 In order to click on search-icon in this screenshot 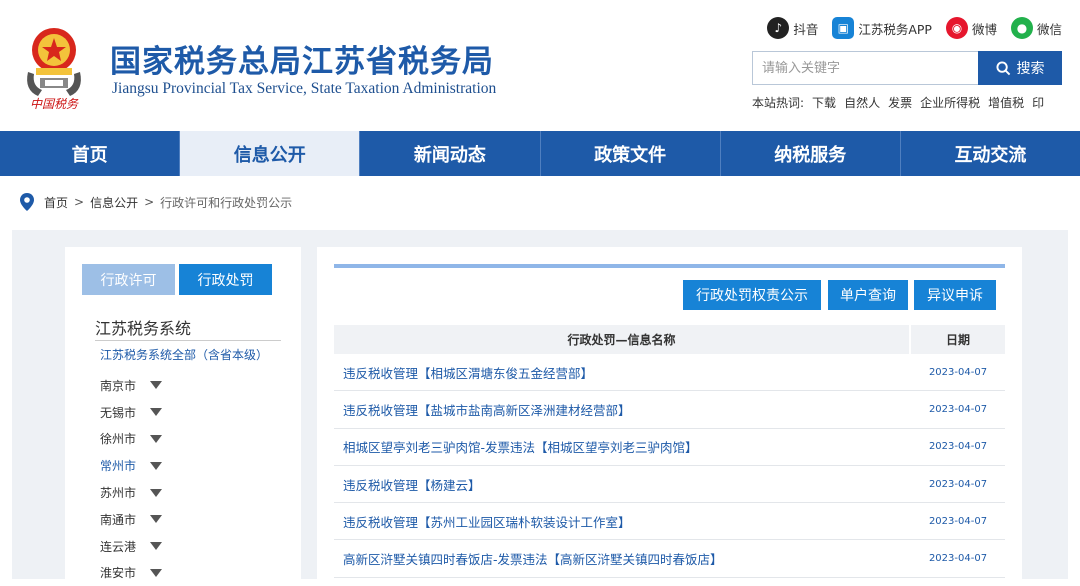, I will do `click(1002, 67)`.